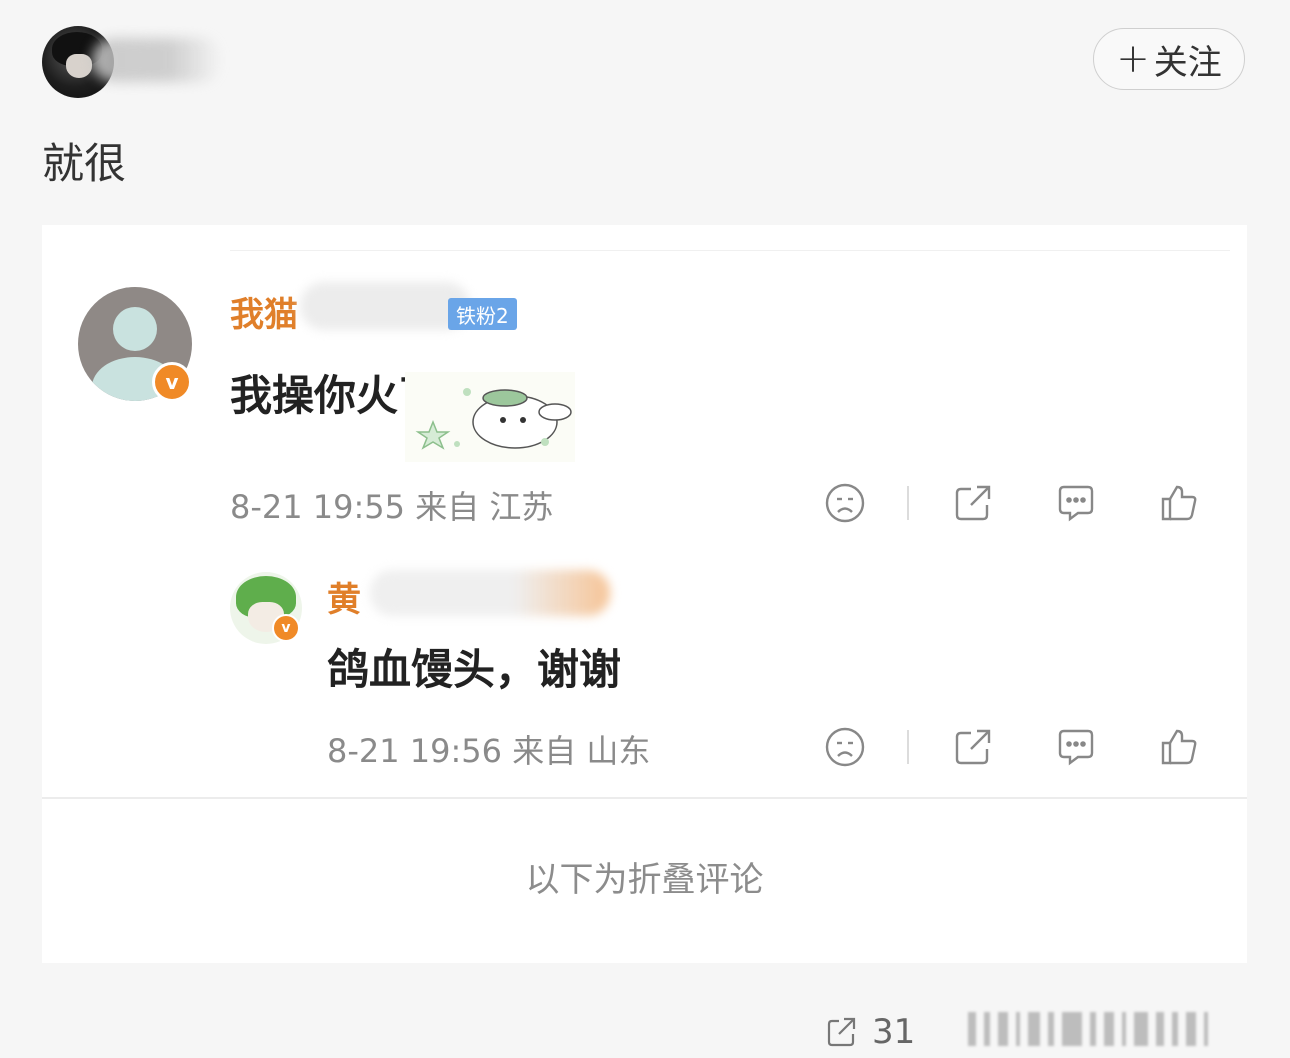  I want to click on comment-2-meta: 8-21 19:56 来自 山东, so click(488, 749).